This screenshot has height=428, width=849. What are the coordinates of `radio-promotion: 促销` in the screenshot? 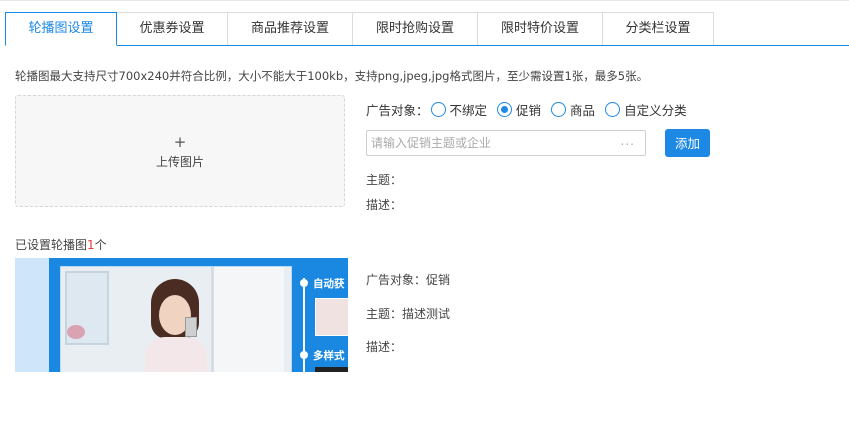 It's located at (519, 109).